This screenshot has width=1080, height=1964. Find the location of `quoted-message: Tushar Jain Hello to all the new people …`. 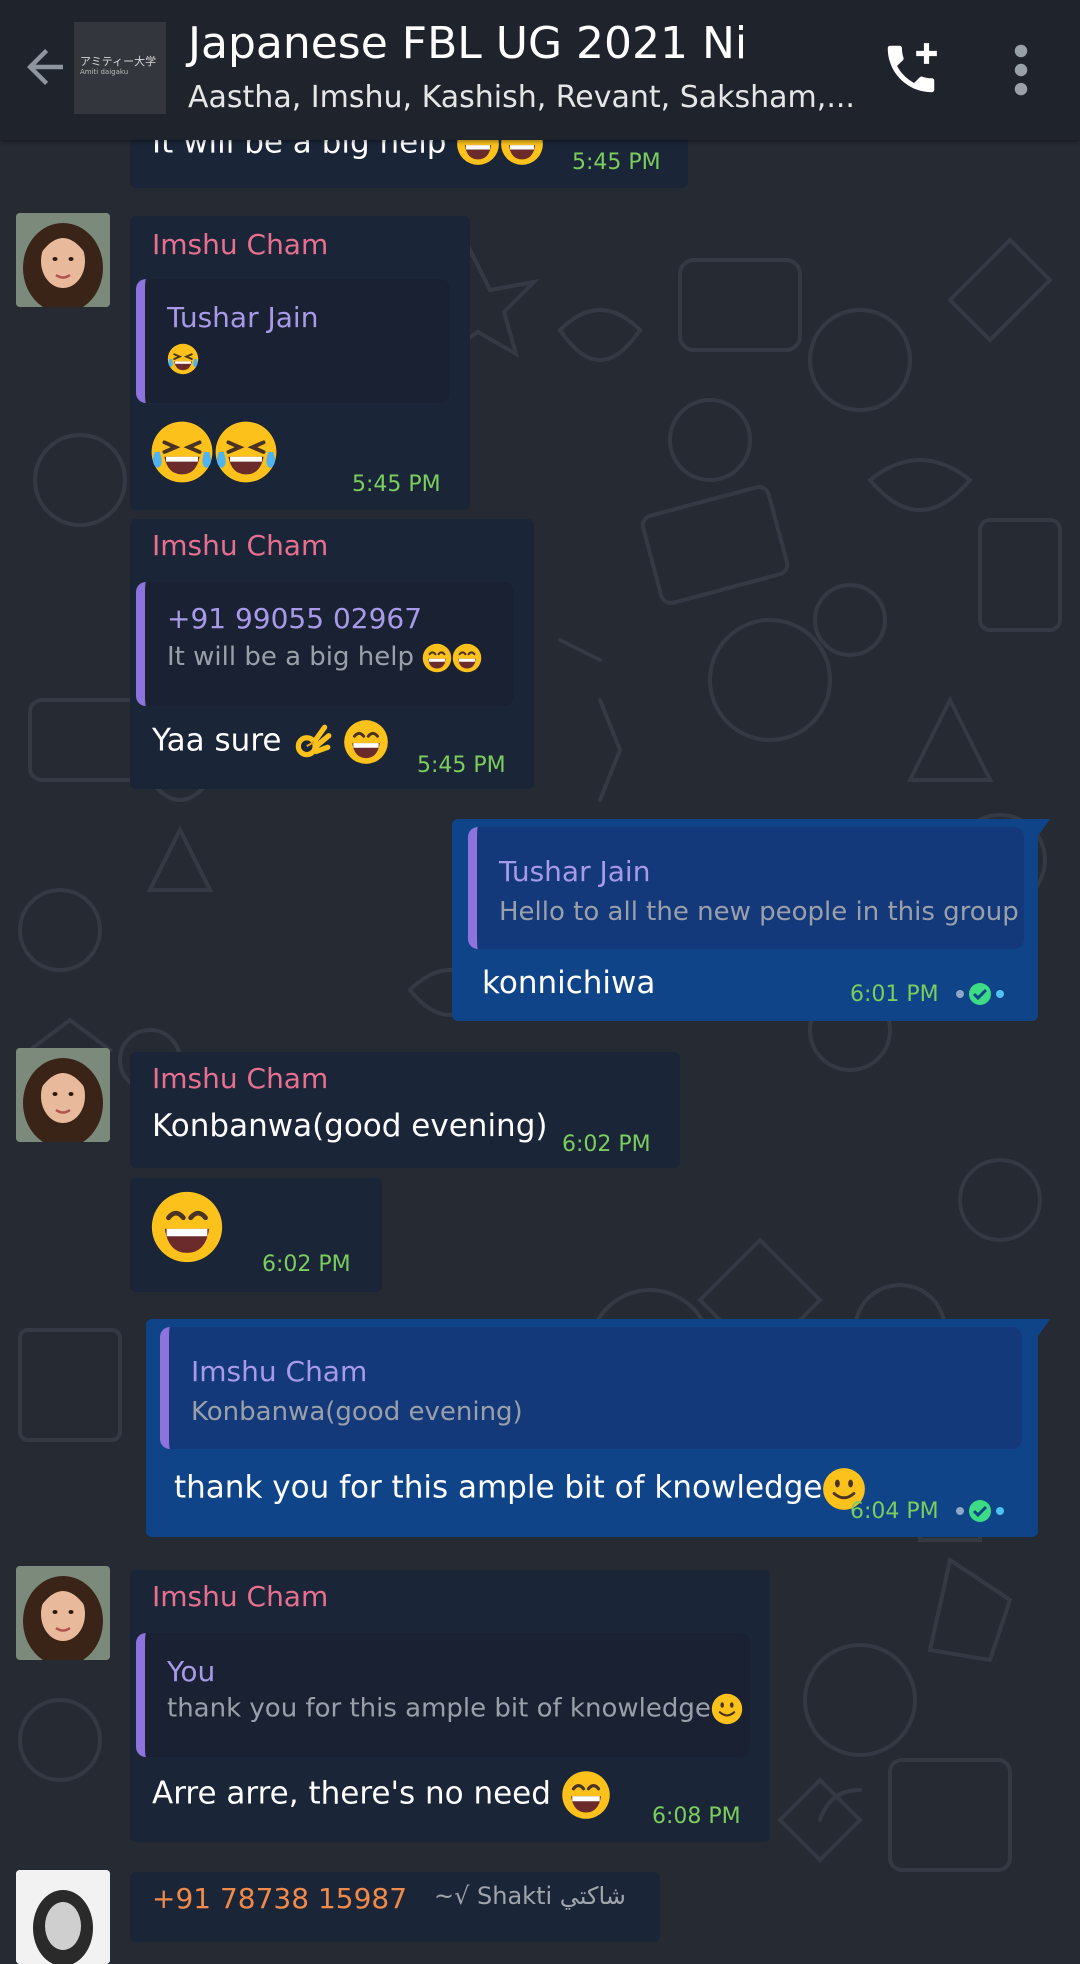

quoted-message: Tushar Jain Hello to all the new people … is located at coordinates (746, 888).